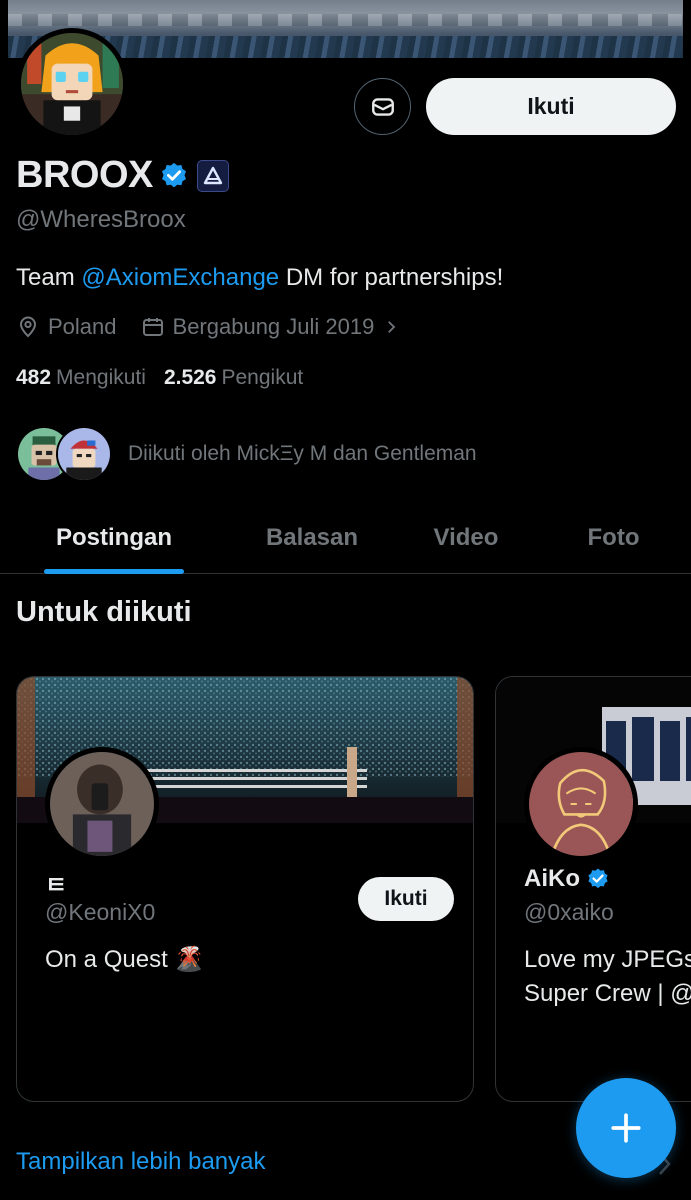 Image resolution: width=691 pixels, height=1200 pixels. What do you see at coordinates (152, 327) in the screenshot?
I see `calendar-icon` at bounding box center [152, 327].